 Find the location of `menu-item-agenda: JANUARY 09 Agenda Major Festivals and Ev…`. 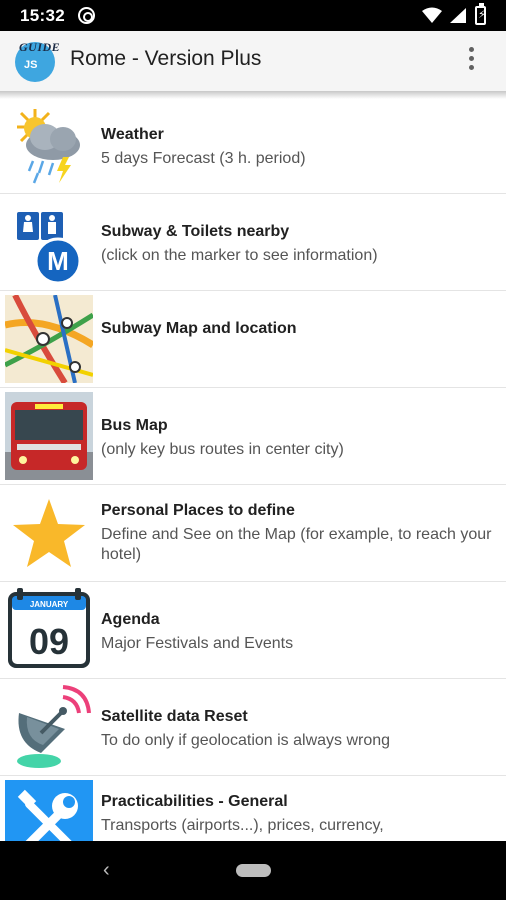

menu-item-agenda: JANUARY 09 Agenda Major Festivals and Ev… is located at coordinates (253, 630).